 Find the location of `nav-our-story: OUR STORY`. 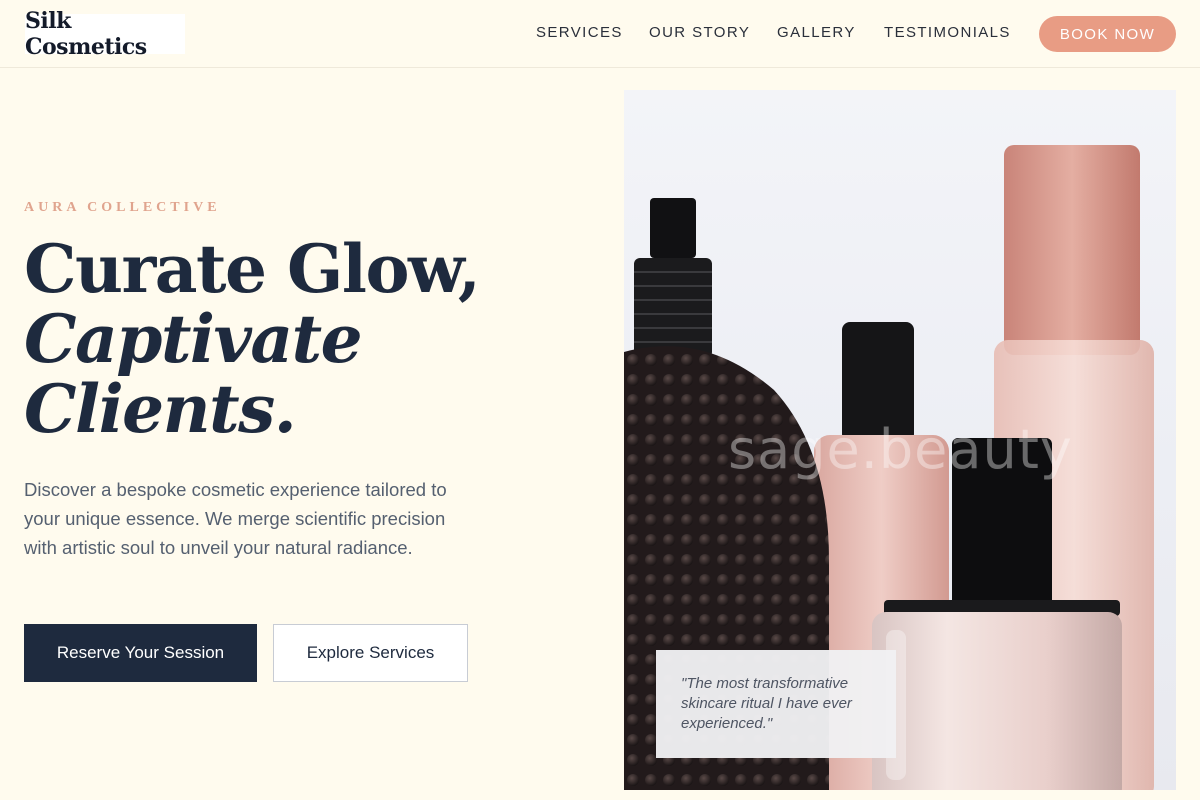

nav-our-story: OUR STORY is located at coordinates (699, 32).